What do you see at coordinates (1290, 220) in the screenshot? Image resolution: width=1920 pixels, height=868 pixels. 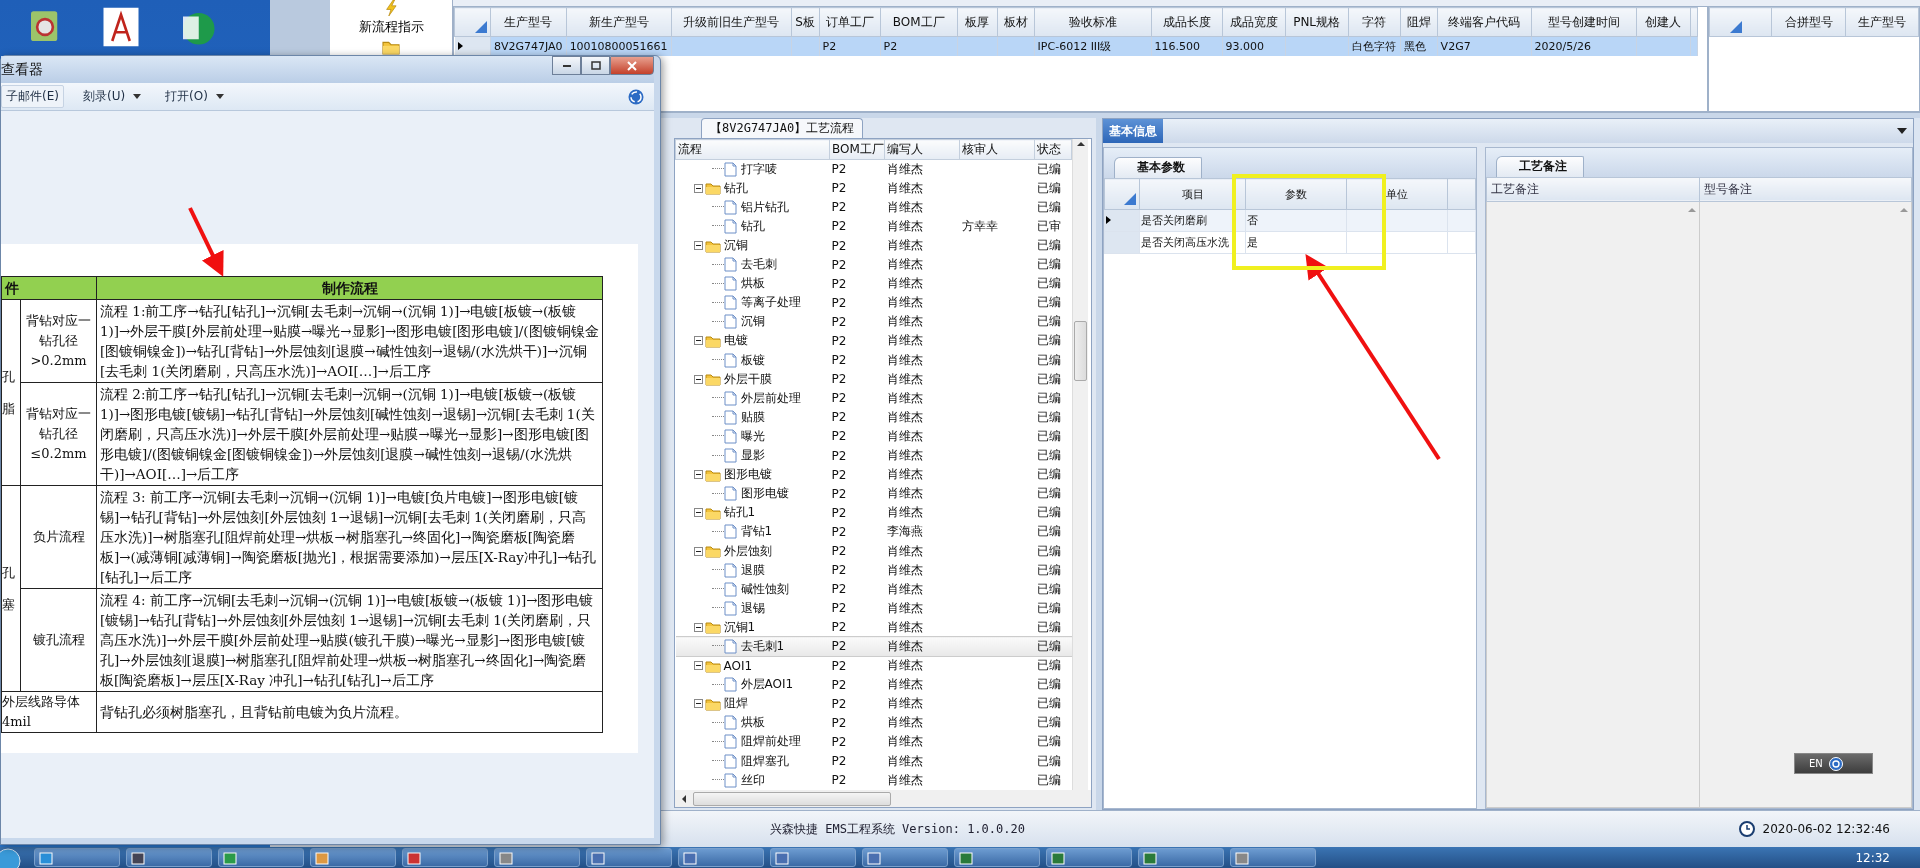 I see `table-row: 是否关闭磨刷 否` at bounding box center [1290, 220].